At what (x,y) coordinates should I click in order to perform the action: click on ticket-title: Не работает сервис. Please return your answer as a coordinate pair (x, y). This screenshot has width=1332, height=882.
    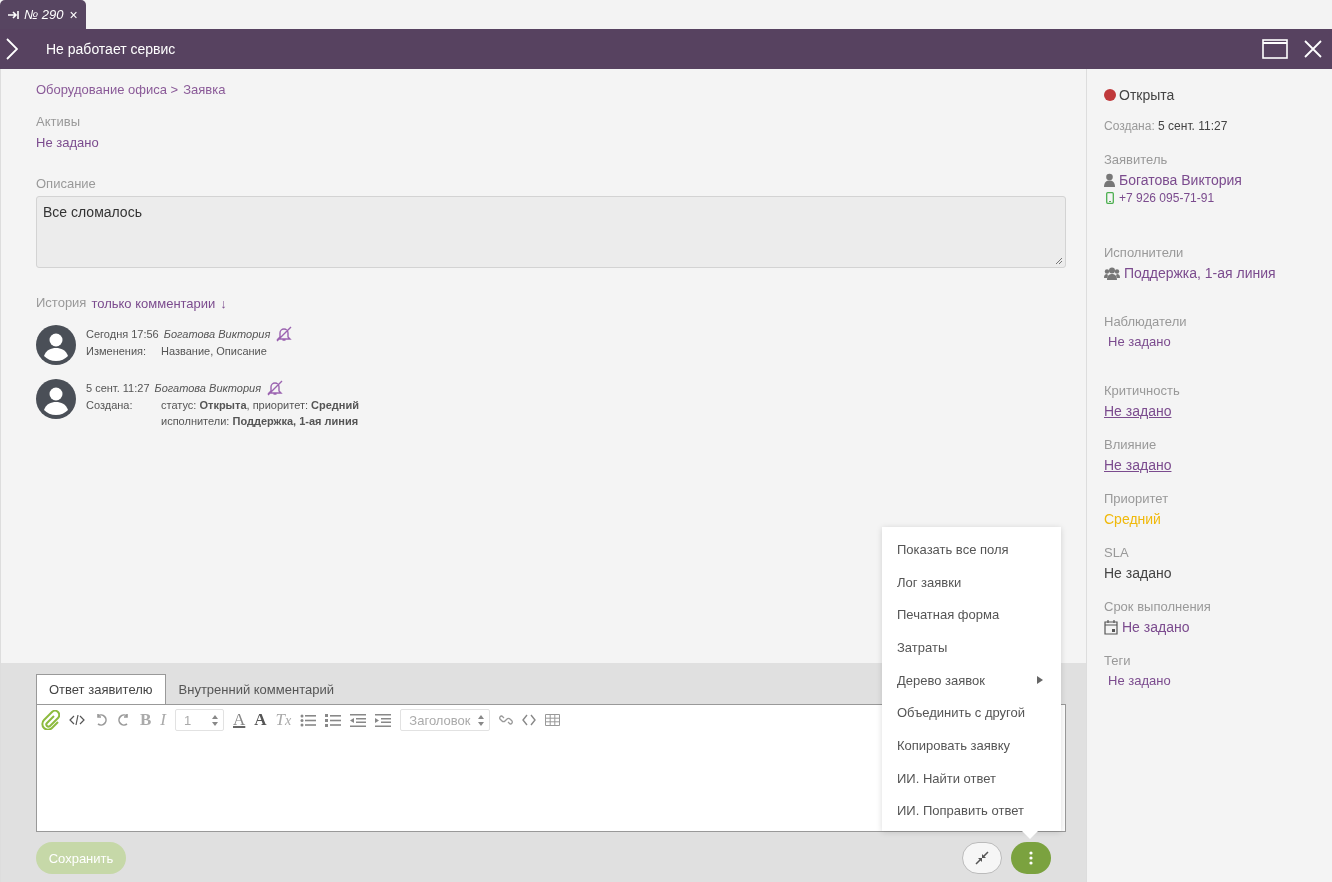
    Looking at the image, I should click on (111, 49).